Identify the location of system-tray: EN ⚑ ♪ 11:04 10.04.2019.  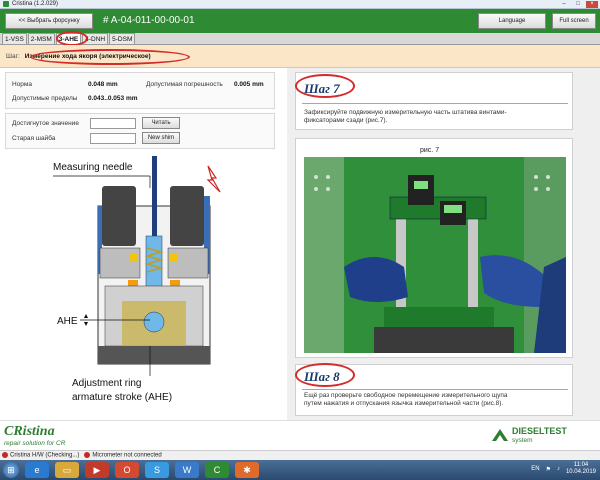
(563, 469).